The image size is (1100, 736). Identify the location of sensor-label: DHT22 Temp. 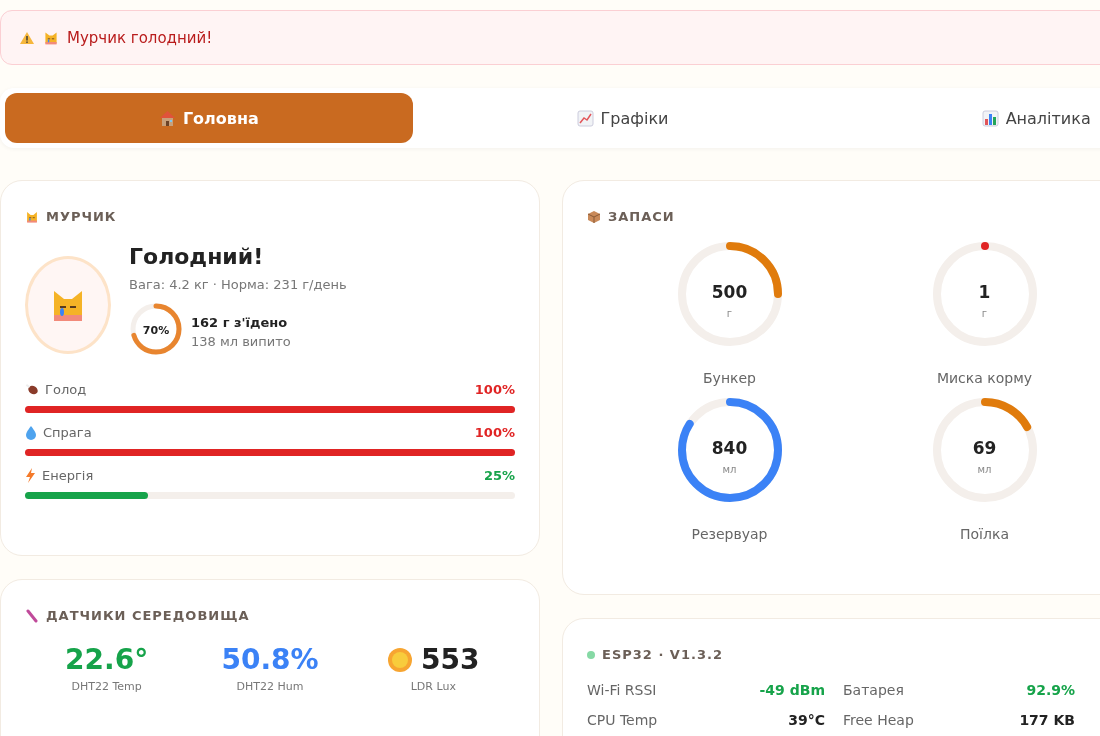
(106, 686).